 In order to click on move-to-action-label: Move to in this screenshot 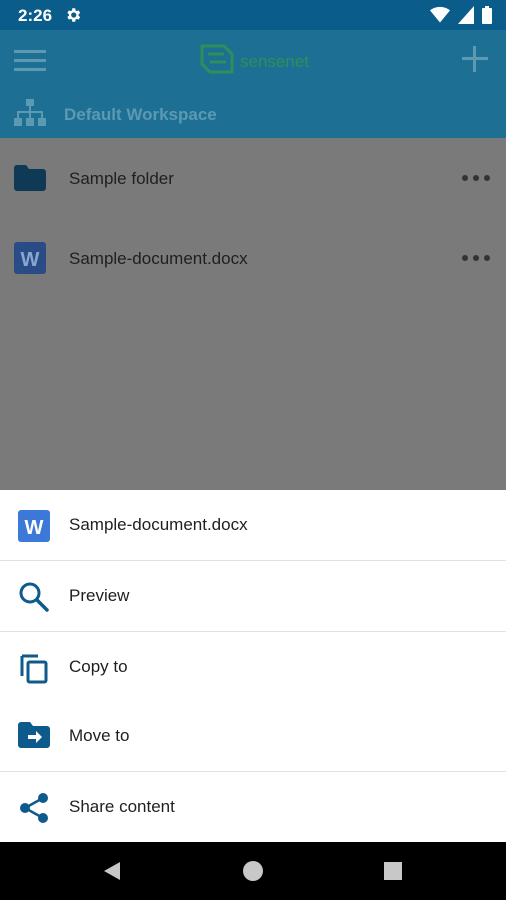, I will do `click(99, 735)`.